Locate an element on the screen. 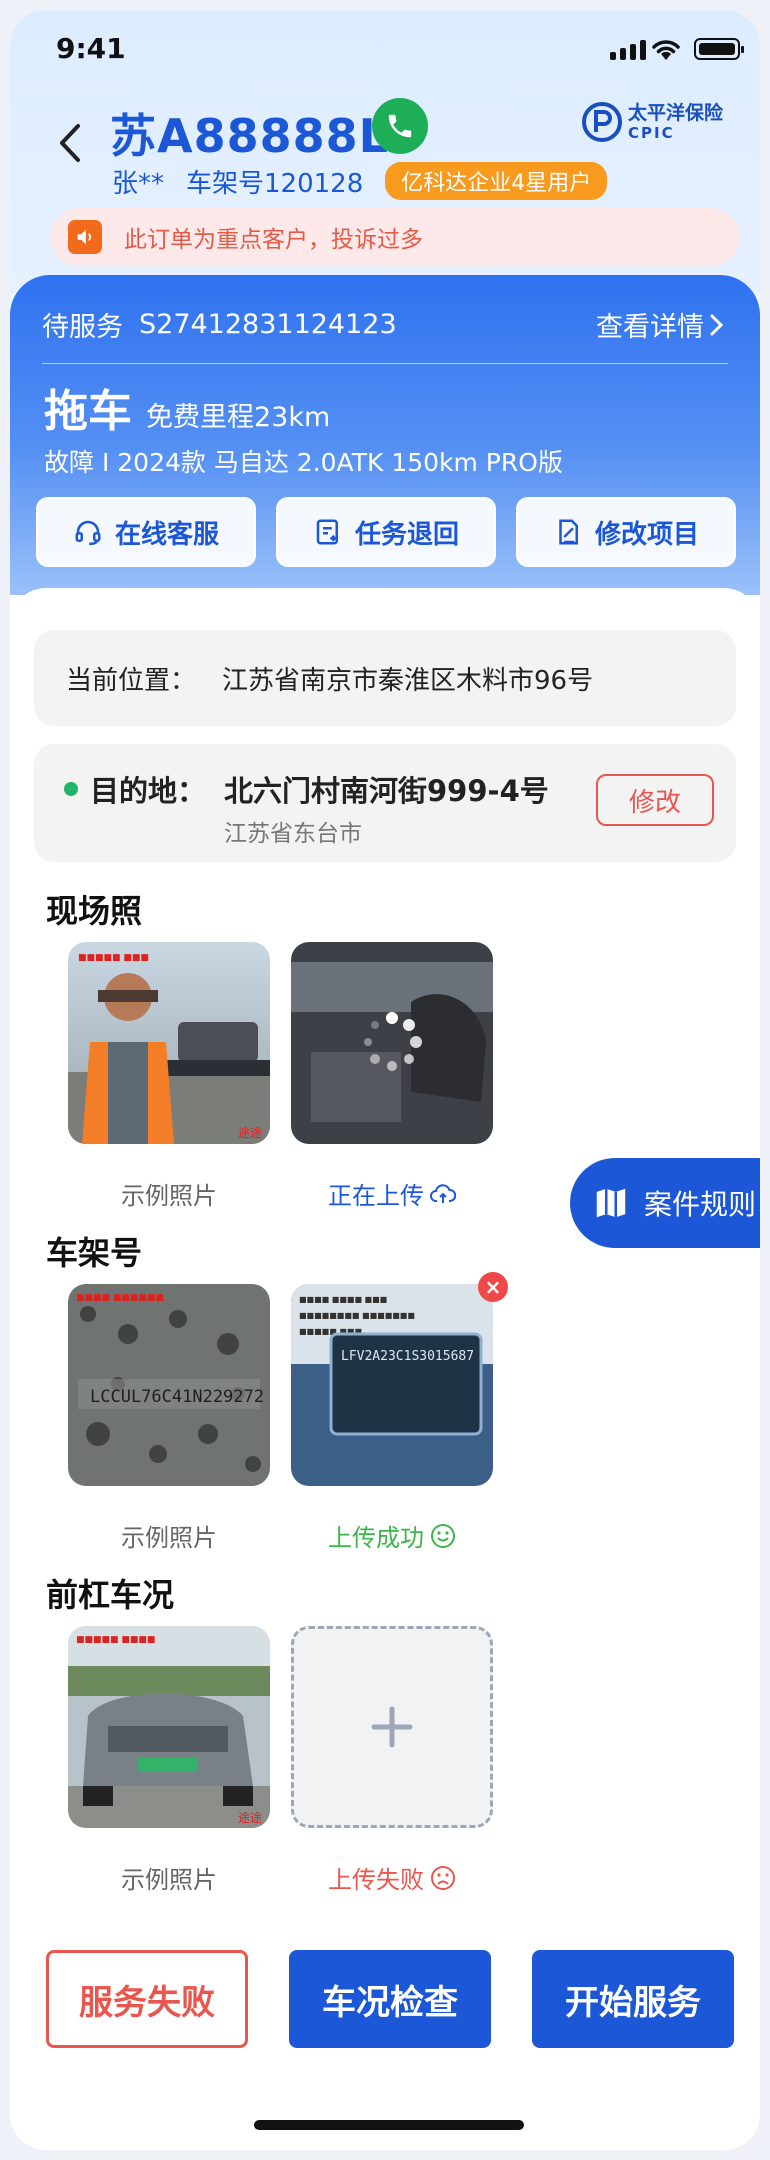 This screenshot has width=770, height=2160. battery-icon is located at coordinates (719, 49).